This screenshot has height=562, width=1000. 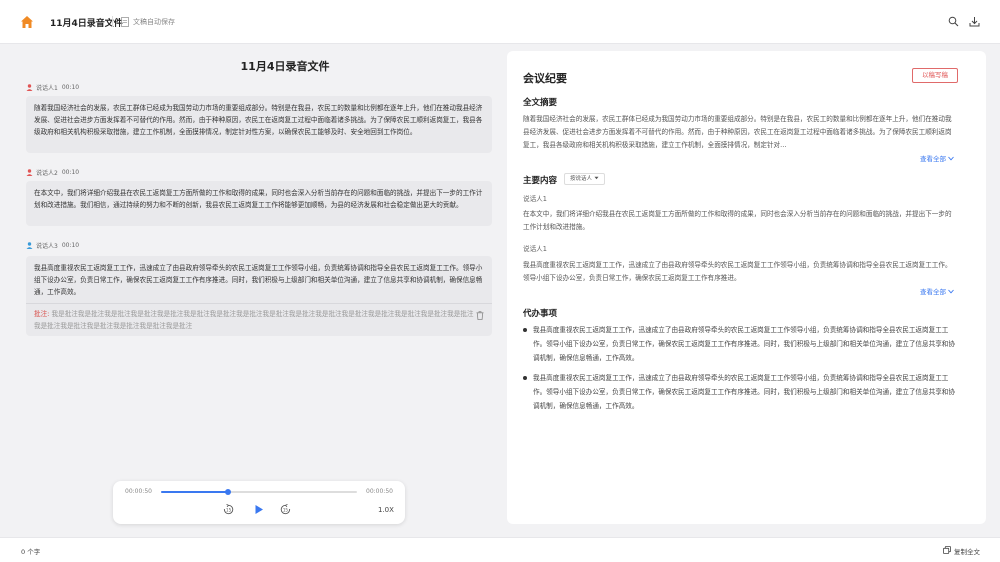 I want to click on main-content-heading: 主要内容, so click(x=540, y=181).